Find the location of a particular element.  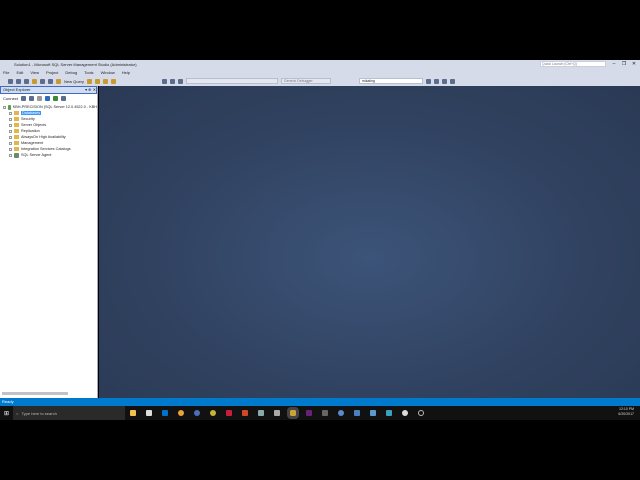

node-label: Databases is located at coordinates (31, 113).